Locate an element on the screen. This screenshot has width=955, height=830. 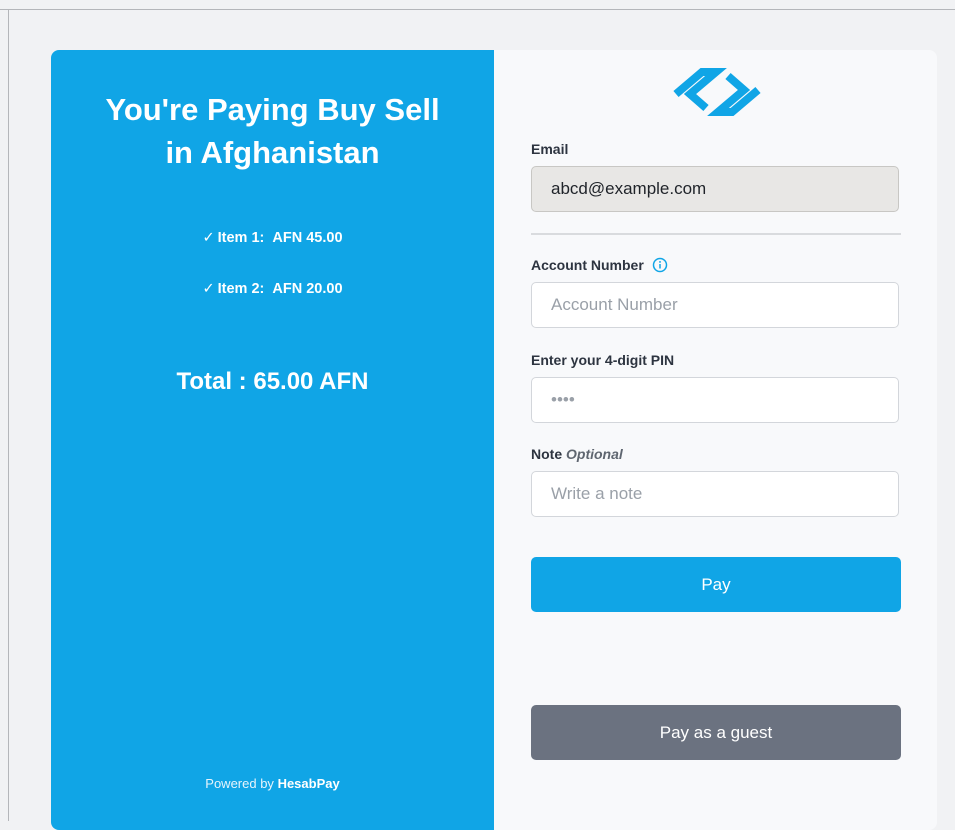
email-label: Email is located at coordinates (550, 149).